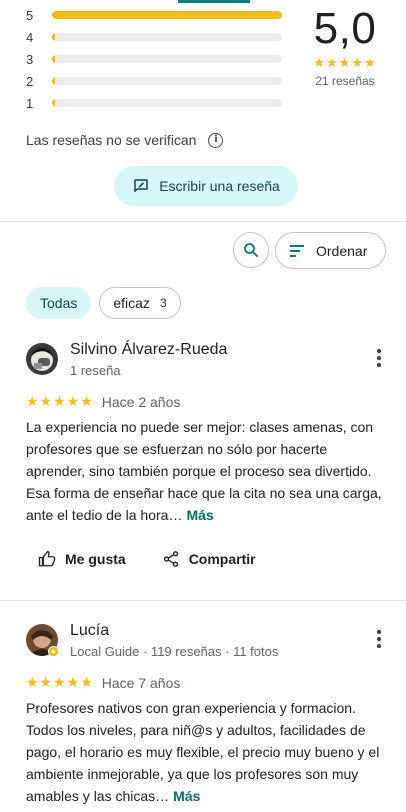 This screenshot has height=812, width=406. I want to click on sort-button: Ordenar, so click(330, 250).